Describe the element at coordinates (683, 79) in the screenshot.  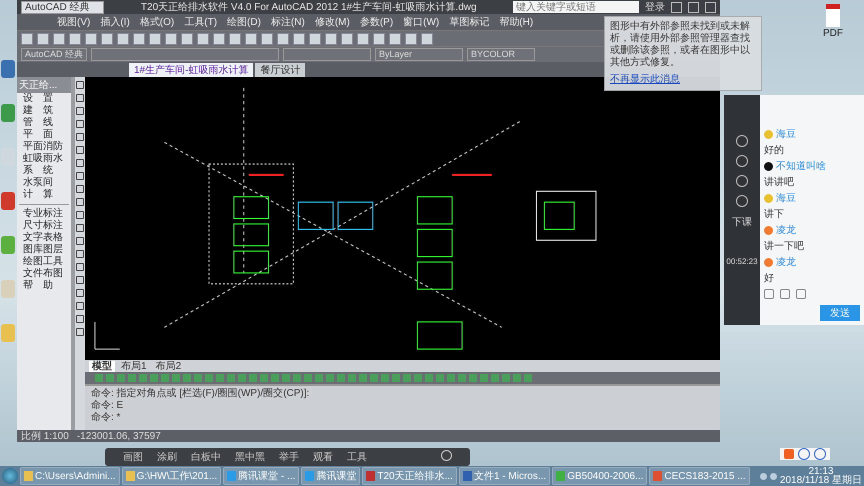
I see `dismiss-link: 不再显示此消息` at that location.